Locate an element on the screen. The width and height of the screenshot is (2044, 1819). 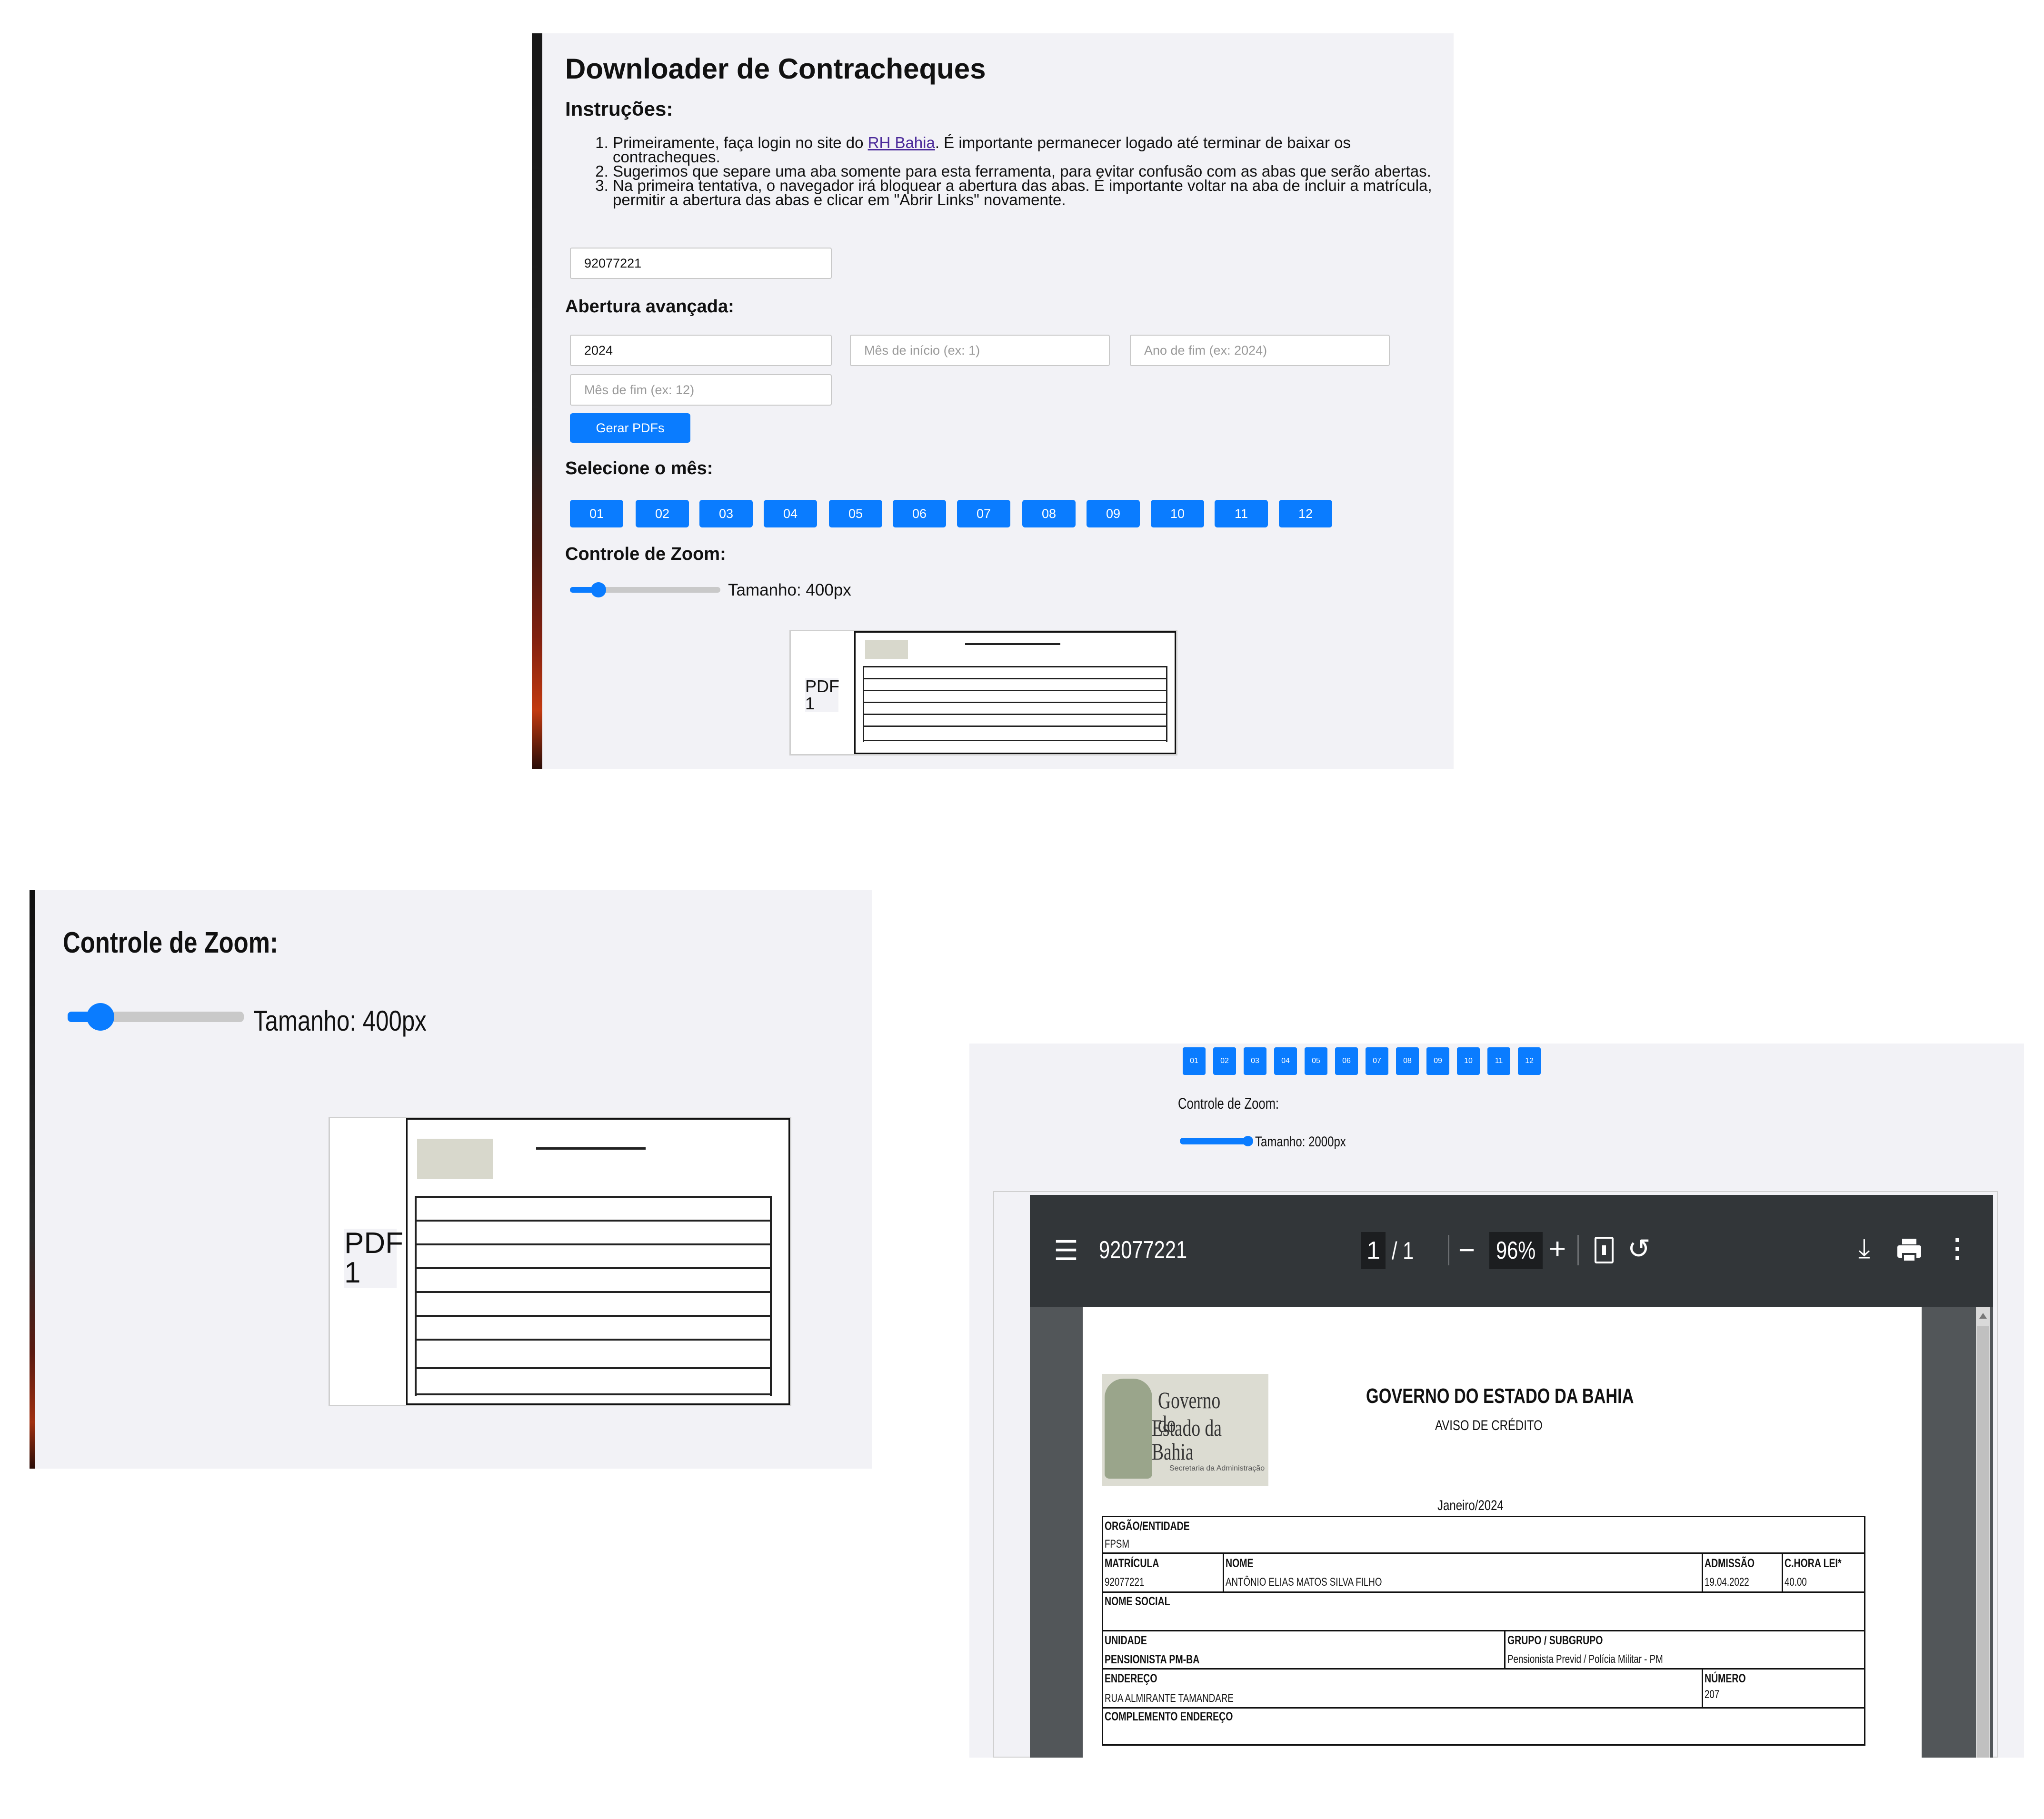
instructions-heading: Instruções: is located at coordinates (619, 109).